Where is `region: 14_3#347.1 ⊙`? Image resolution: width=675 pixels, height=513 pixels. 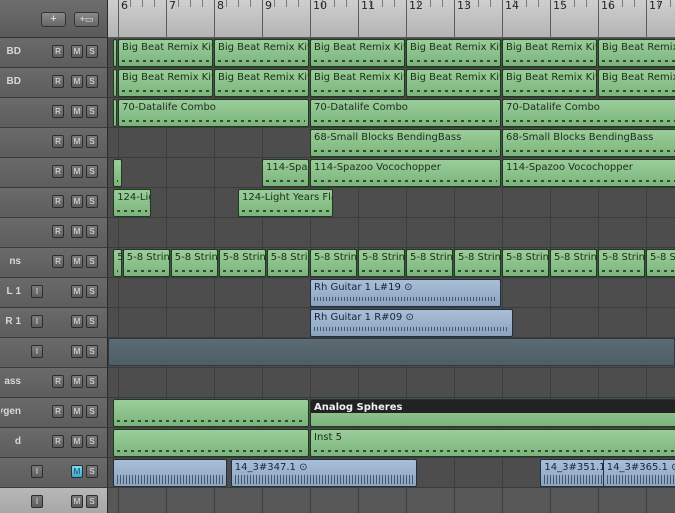
region: 14_3#347.1 ⊙ is located at coordinates (323, 473).